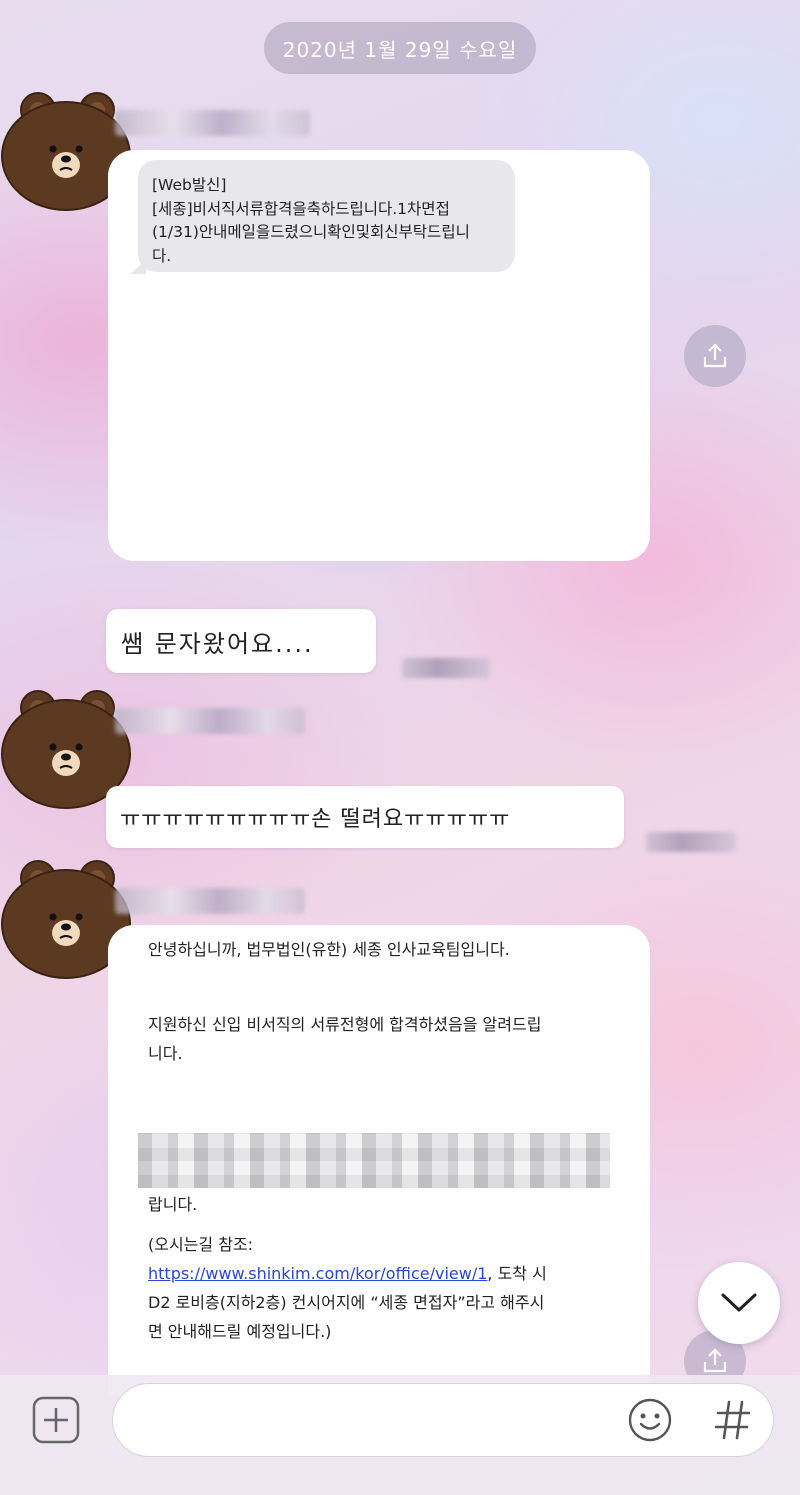  What do you see at coordinates (173, 1204) in the screenshot?
I see `email-text: 랍니다.` at bounding box center [173, 1204].